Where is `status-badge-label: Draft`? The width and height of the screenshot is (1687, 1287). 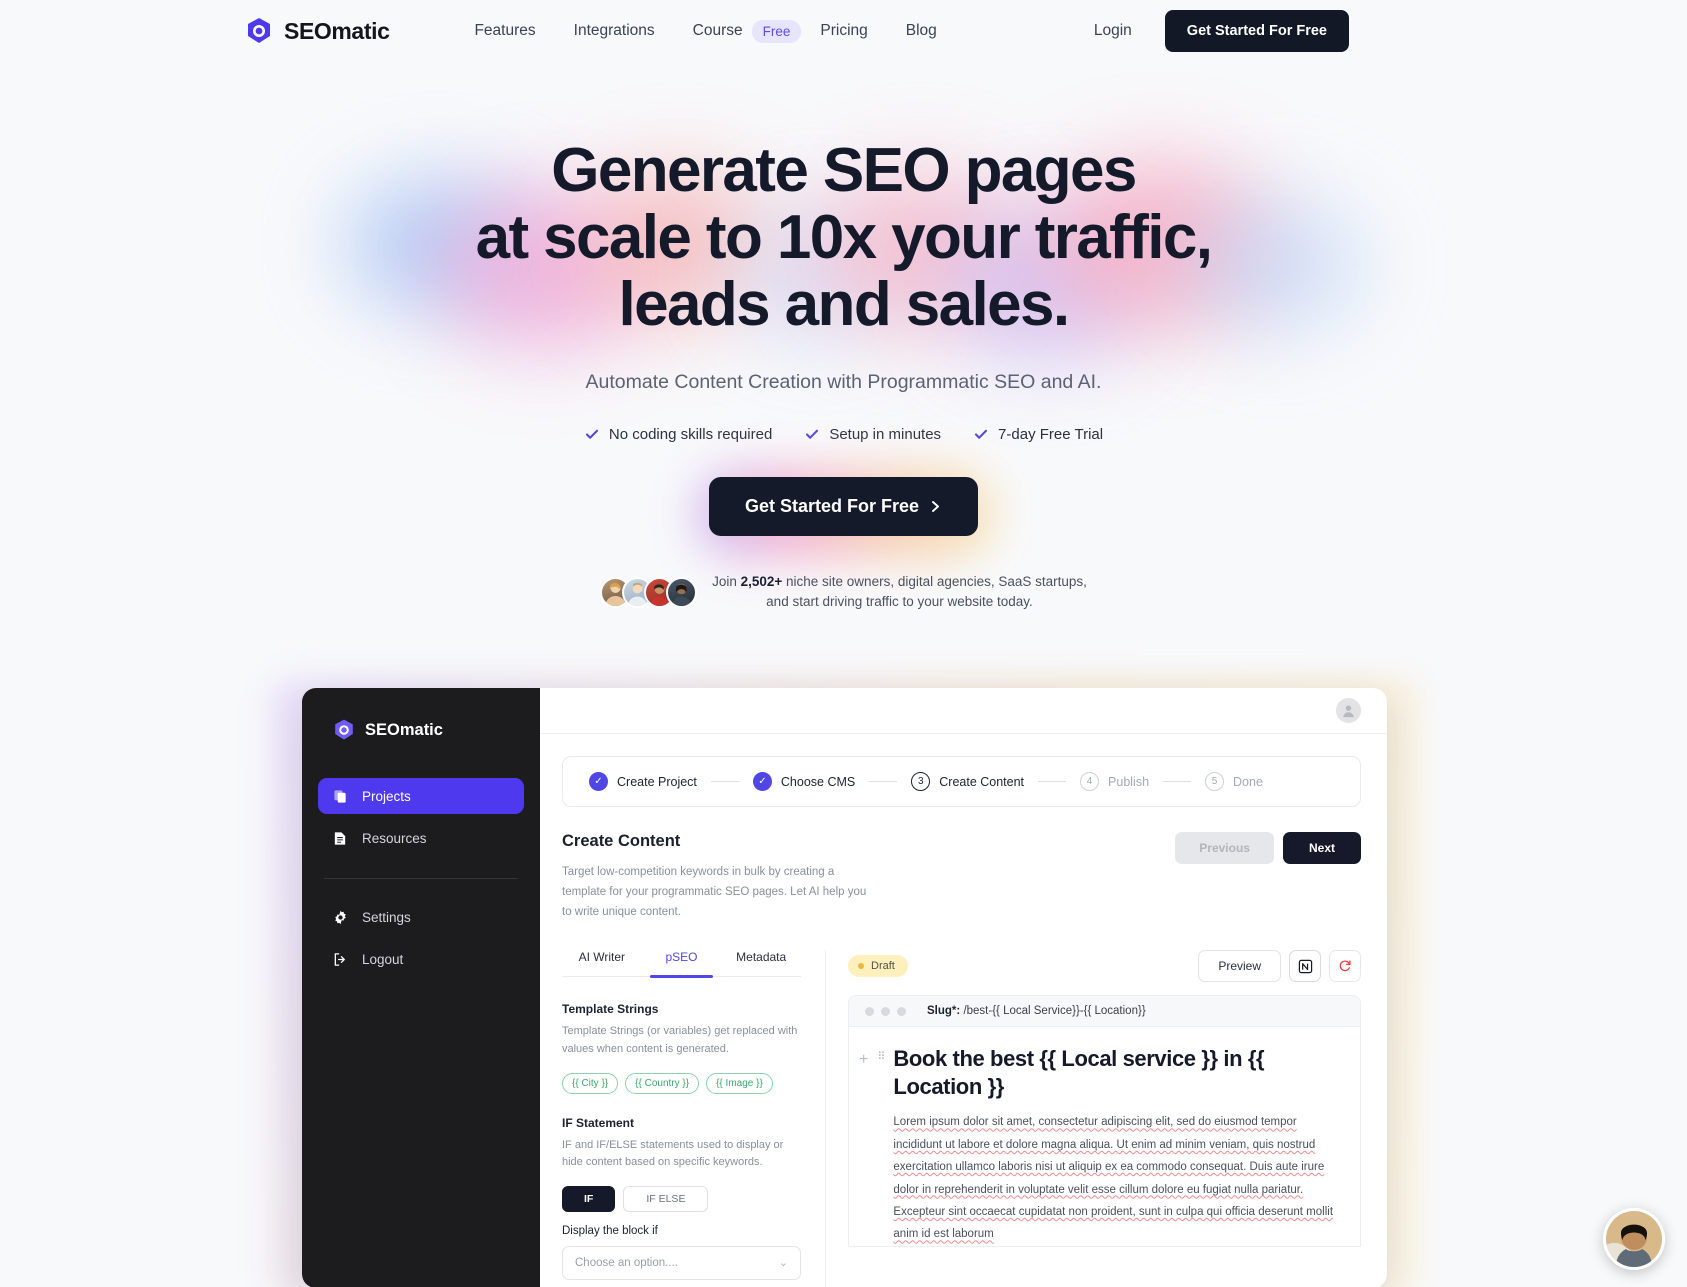 status-badge-label: Draft is located at coordinates (883, 966).